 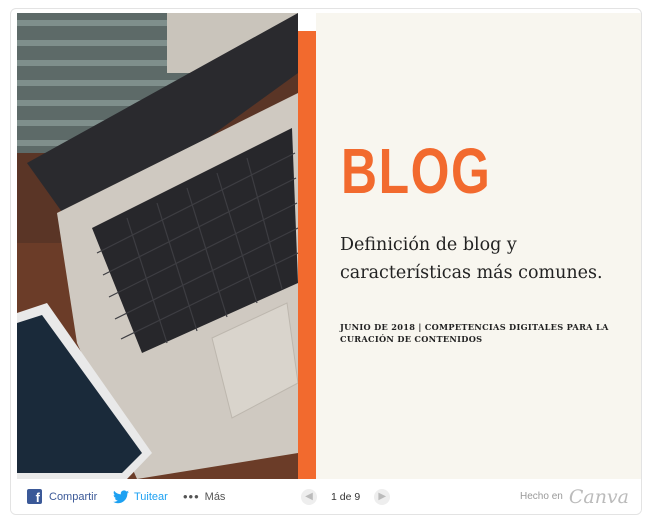 I want to click on prev-page-button: ◀, so click(x=309, y=496).